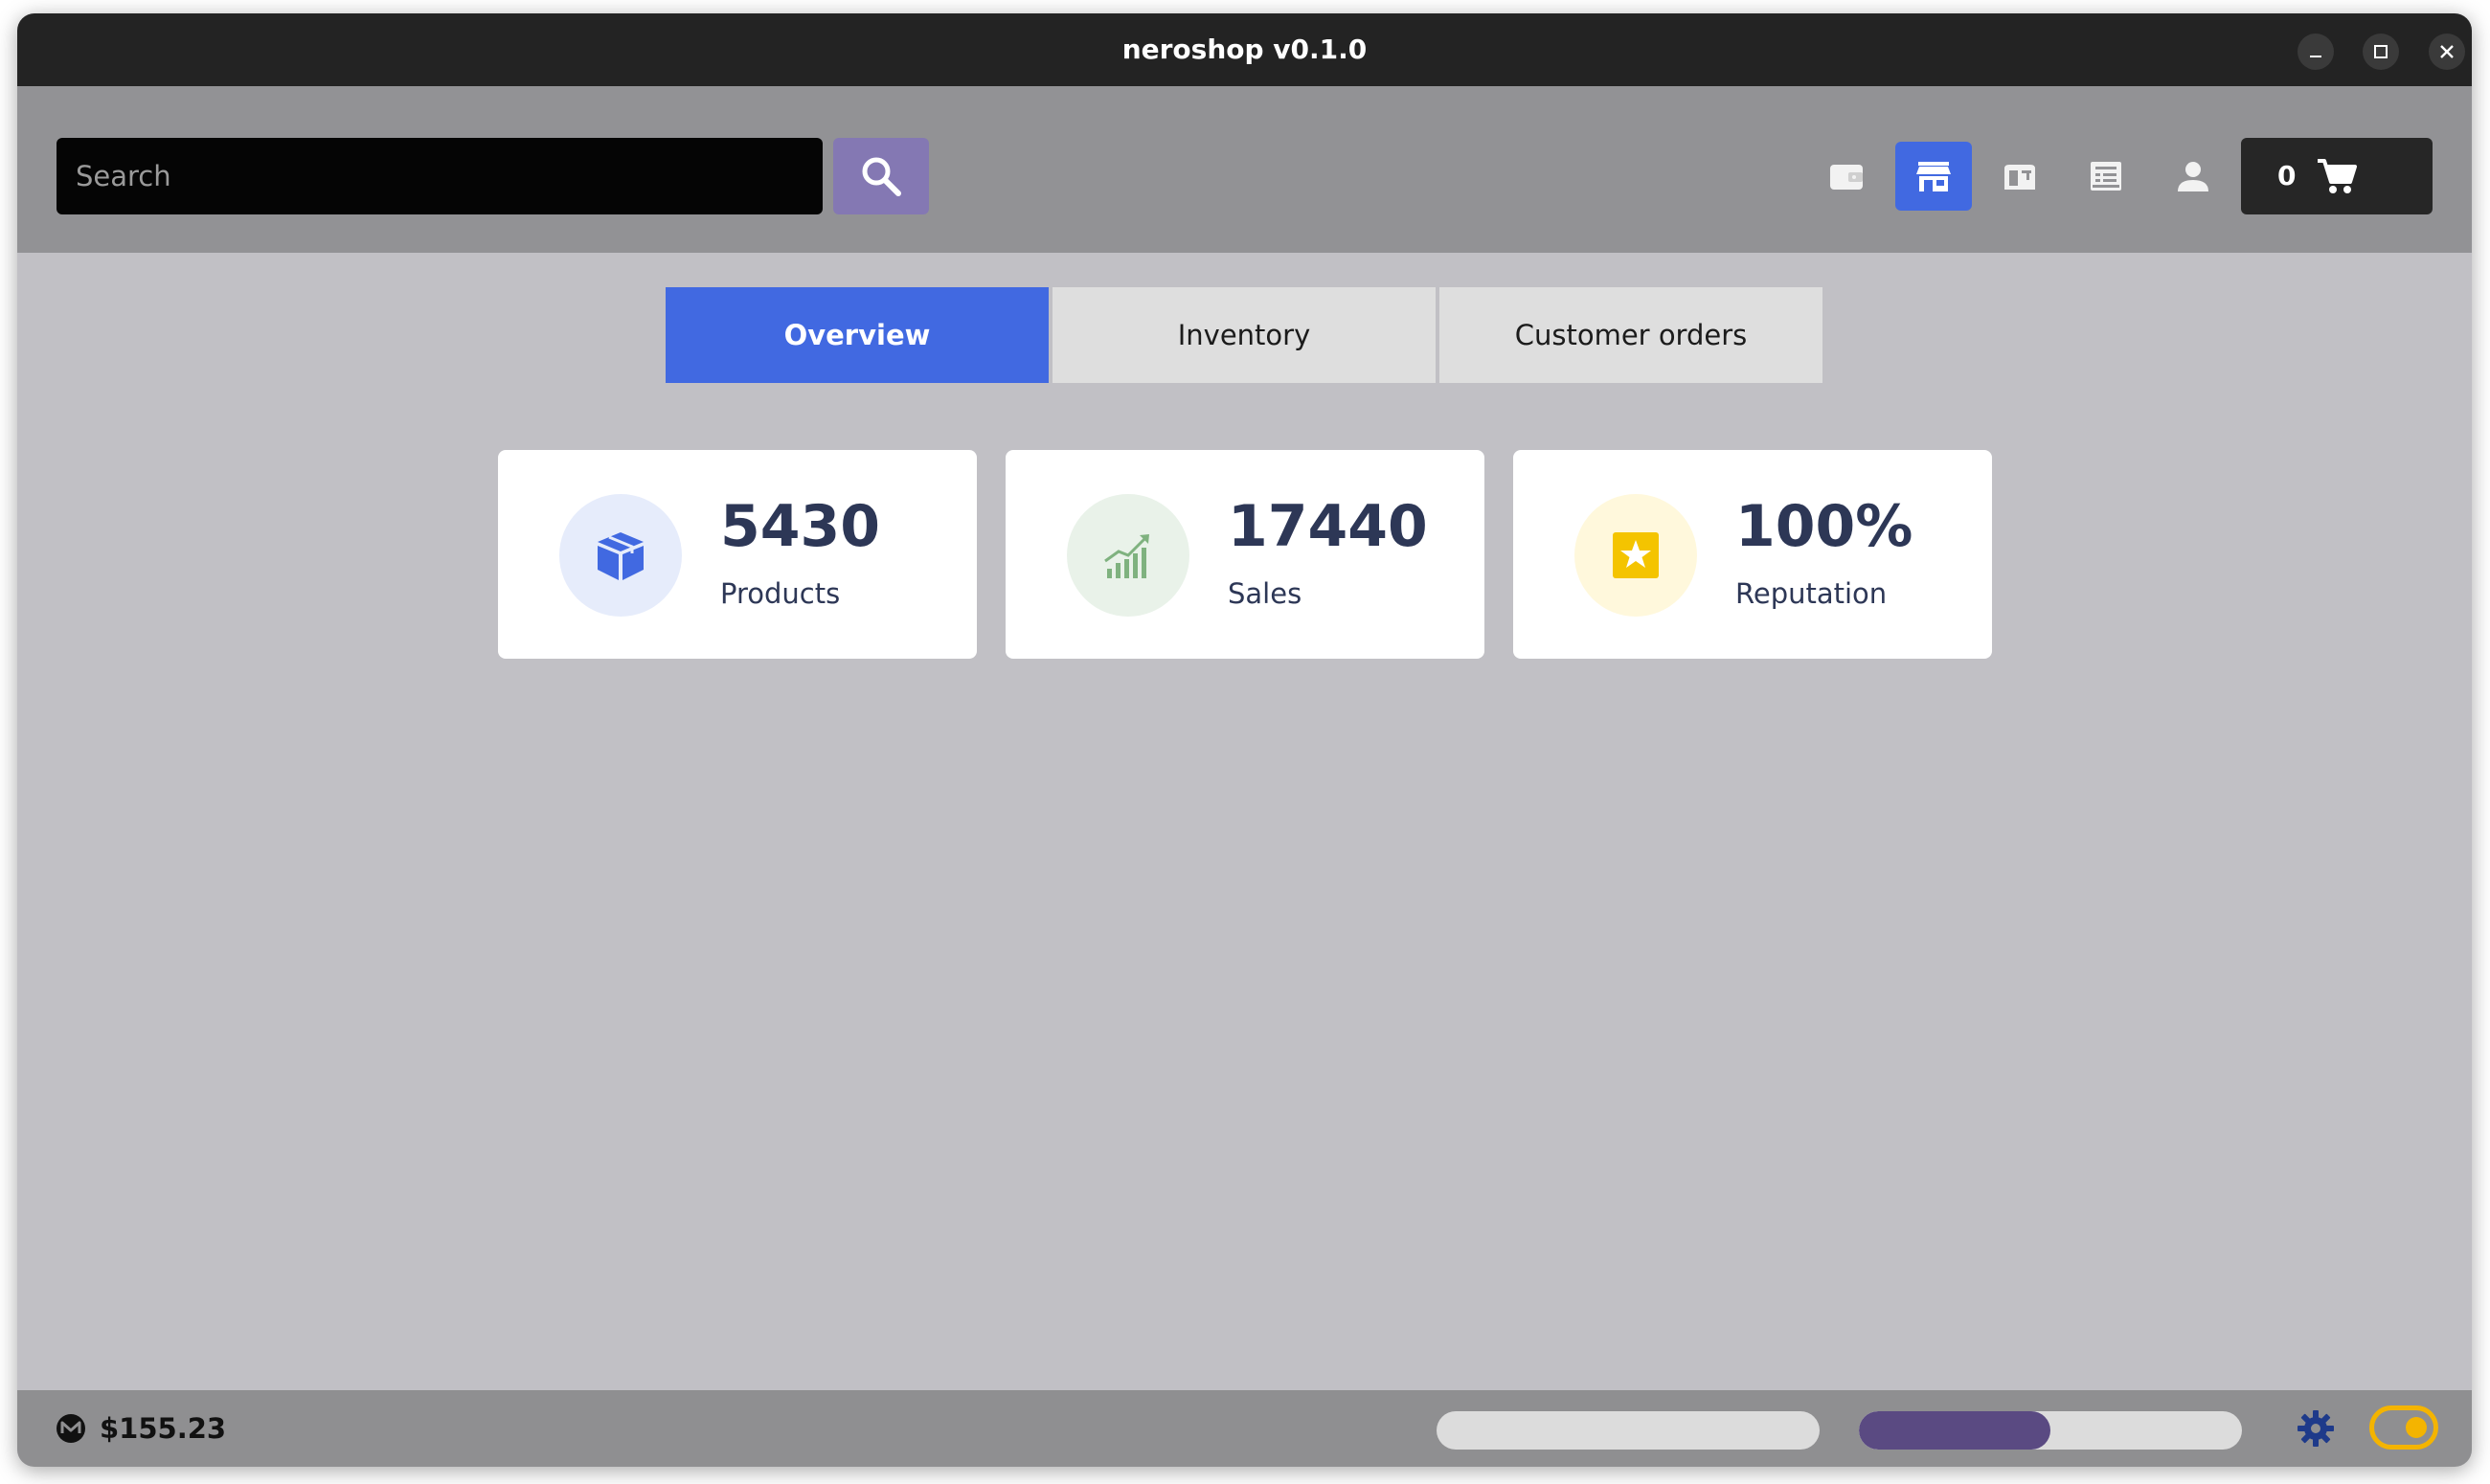 The width and height of the screenshot is (2490, 1484). Describe the element at coordinates (1631, 335) in the screenshot. I see `tab-customer-orders: Customer orders` at that location.